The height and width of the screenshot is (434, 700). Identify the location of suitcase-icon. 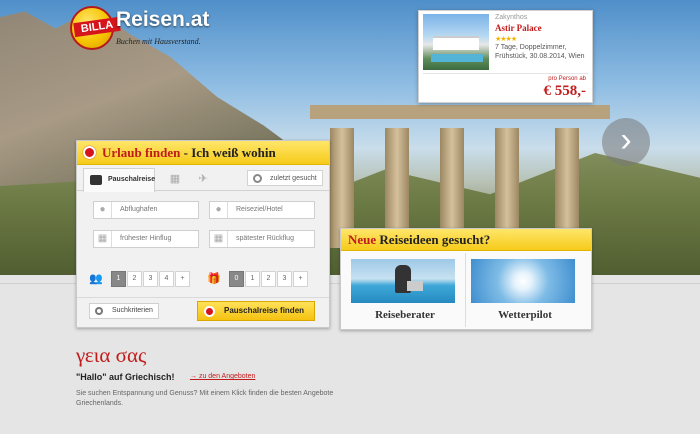
(96, 180).